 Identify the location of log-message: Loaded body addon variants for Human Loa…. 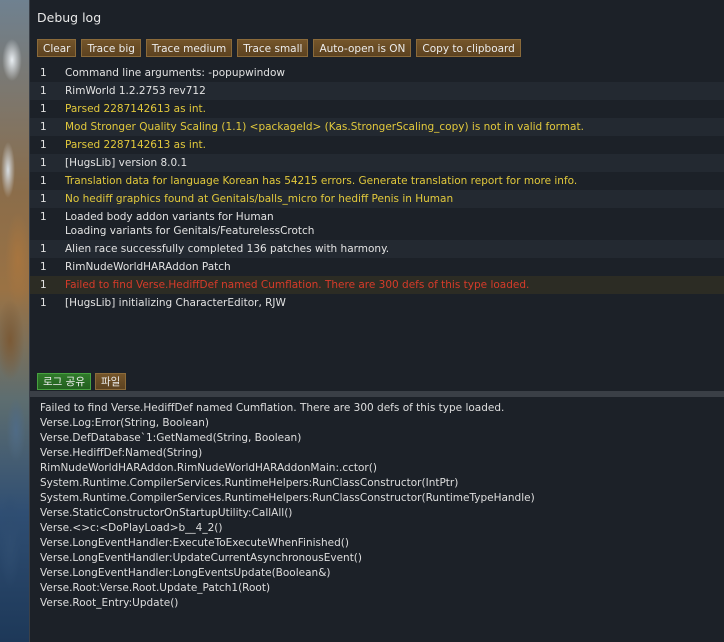
(185, 224).